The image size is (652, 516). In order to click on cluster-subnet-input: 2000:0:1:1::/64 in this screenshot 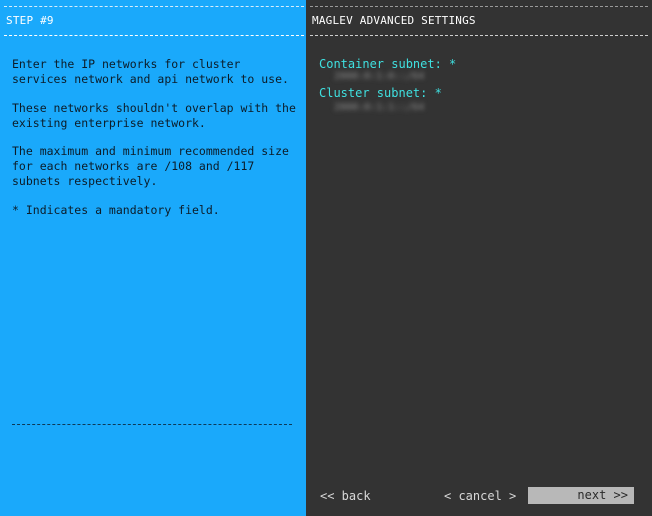, I will do `click(379, 107)`.